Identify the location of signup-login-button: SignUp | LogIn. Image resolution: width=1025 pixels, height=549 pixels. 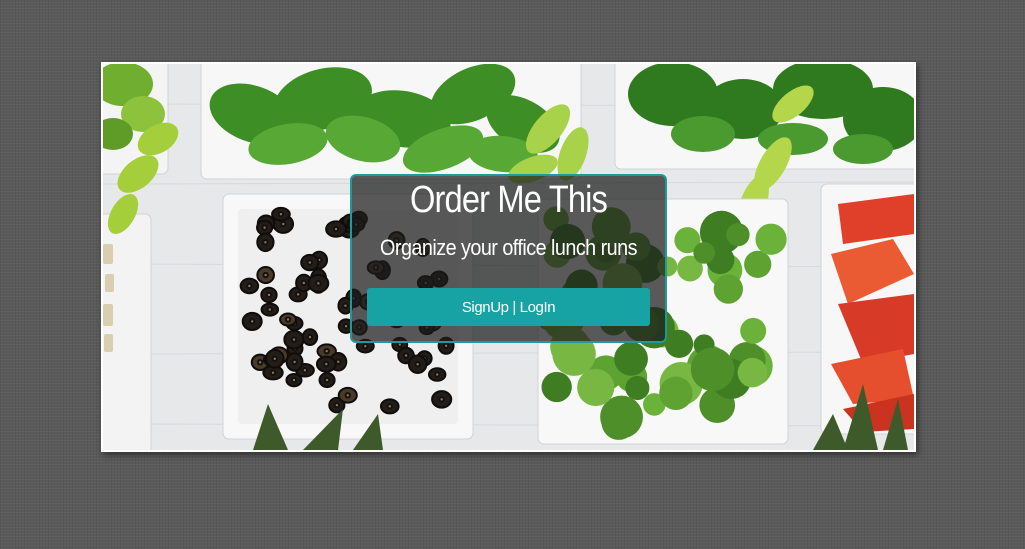
(508, 307).